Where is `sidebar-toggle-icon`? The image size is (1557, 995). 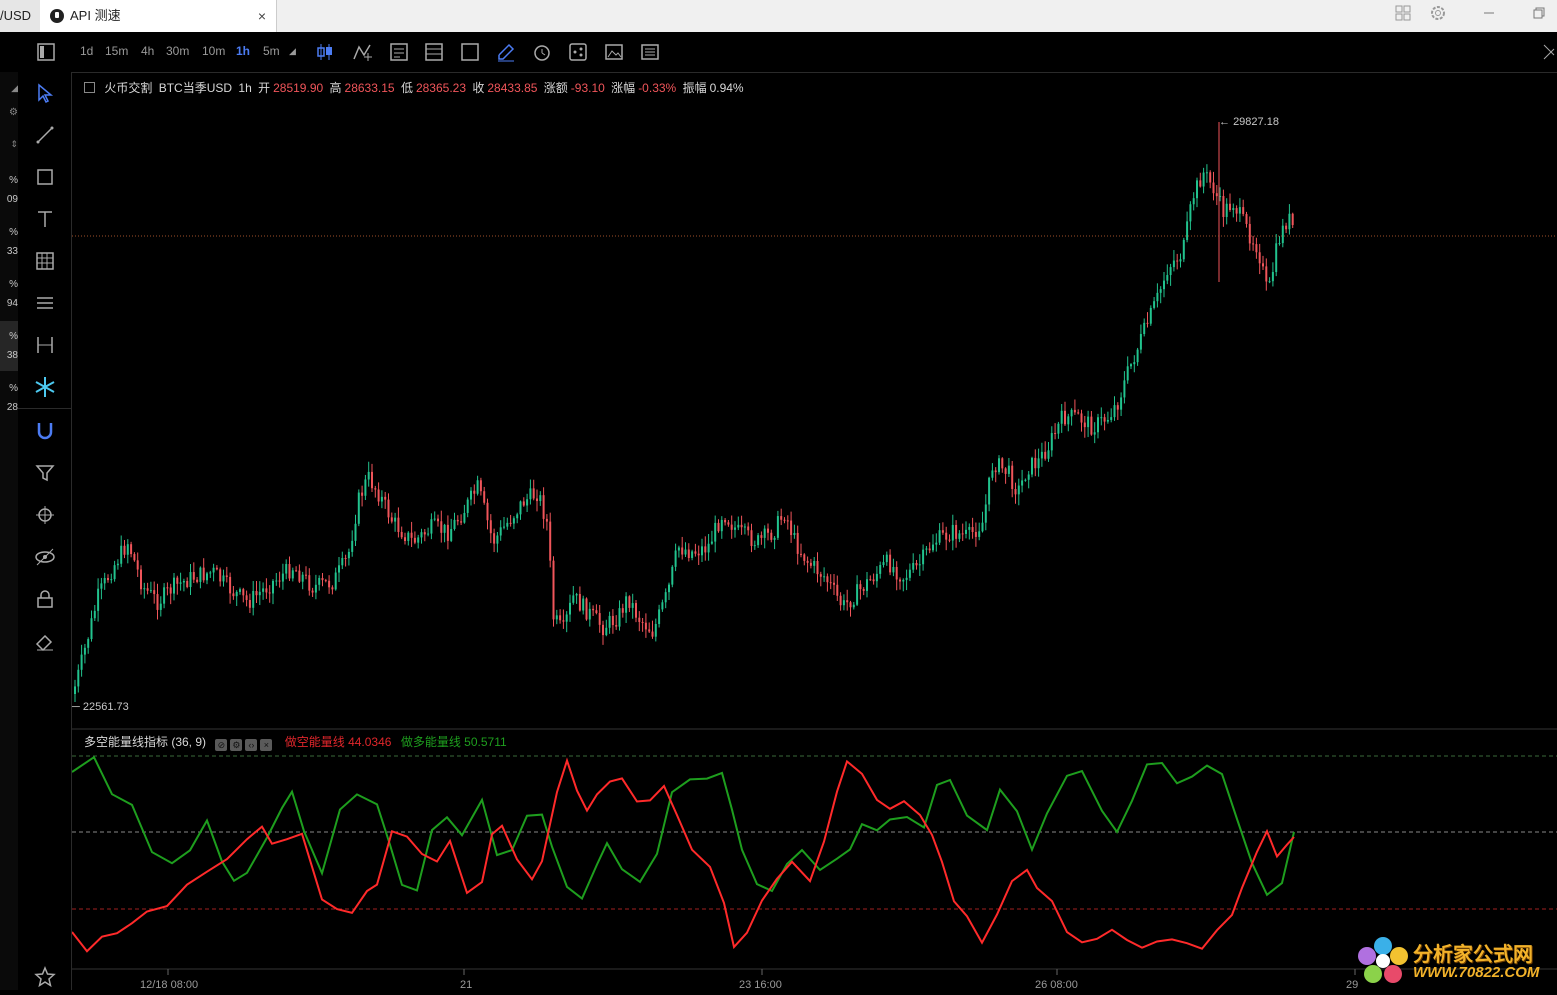 sidebar-toggle-icon is located at coordinates (46, 52).